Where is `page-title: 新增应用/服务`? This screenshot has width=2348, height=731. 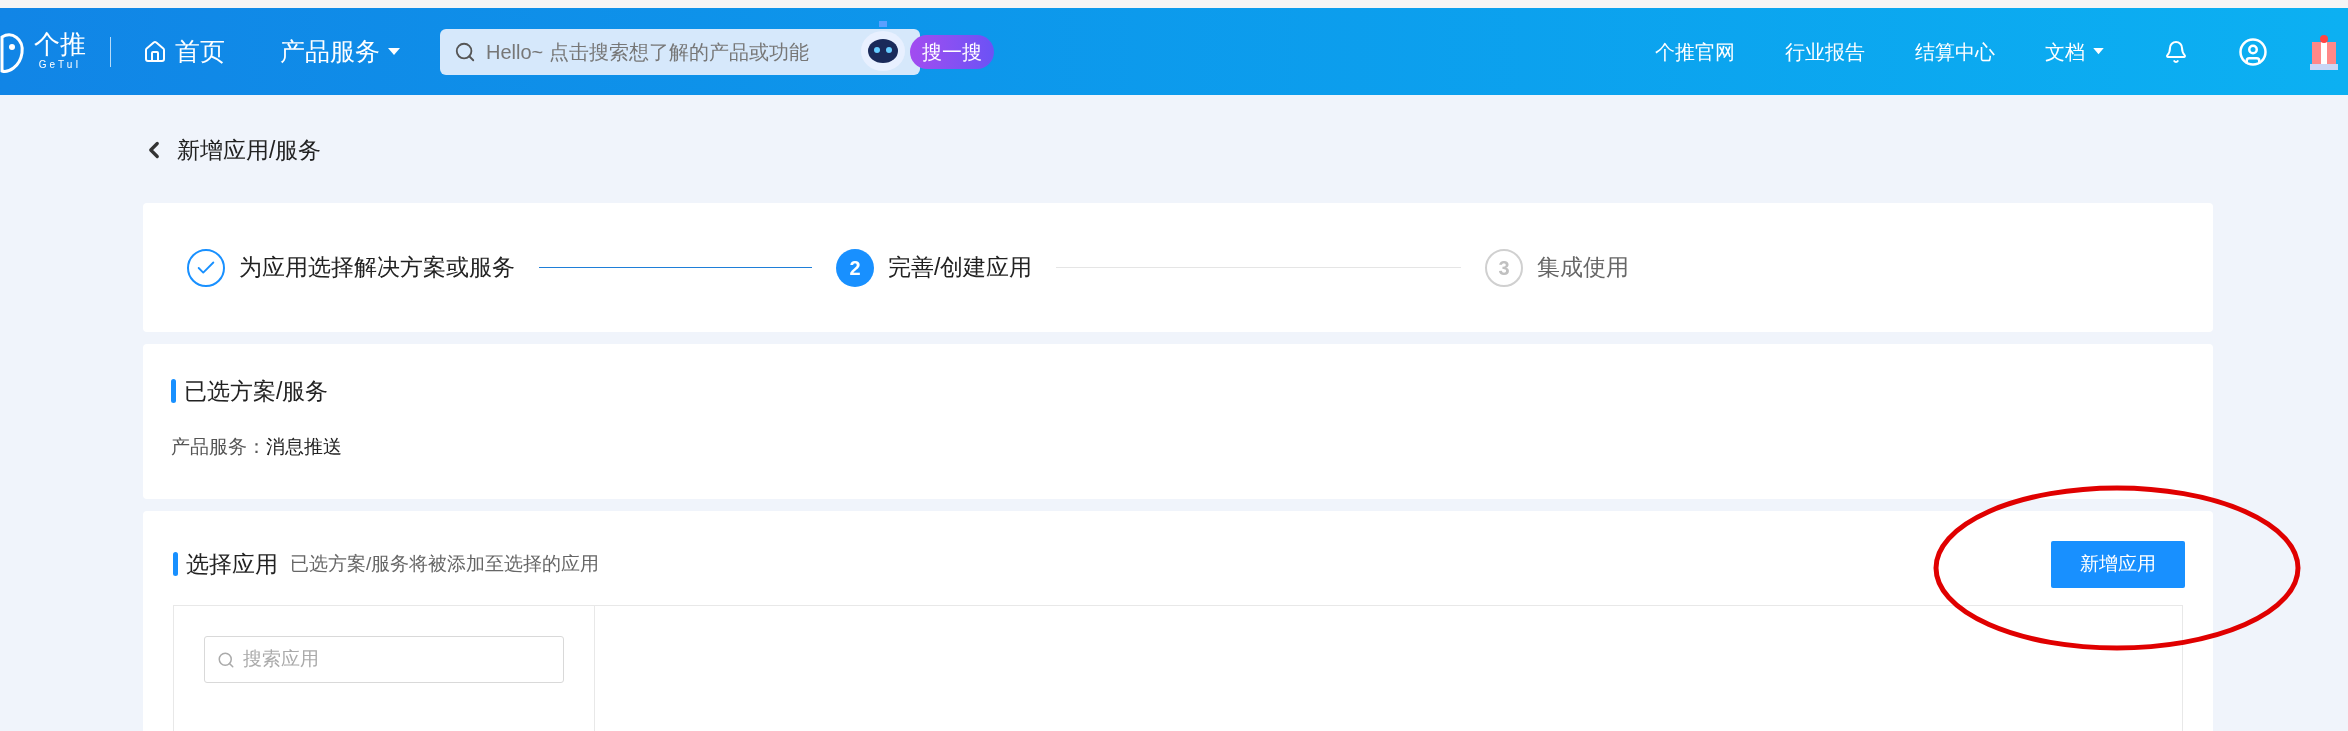
page-title: 新增应用/服务 is located at coordinates (249, 150).